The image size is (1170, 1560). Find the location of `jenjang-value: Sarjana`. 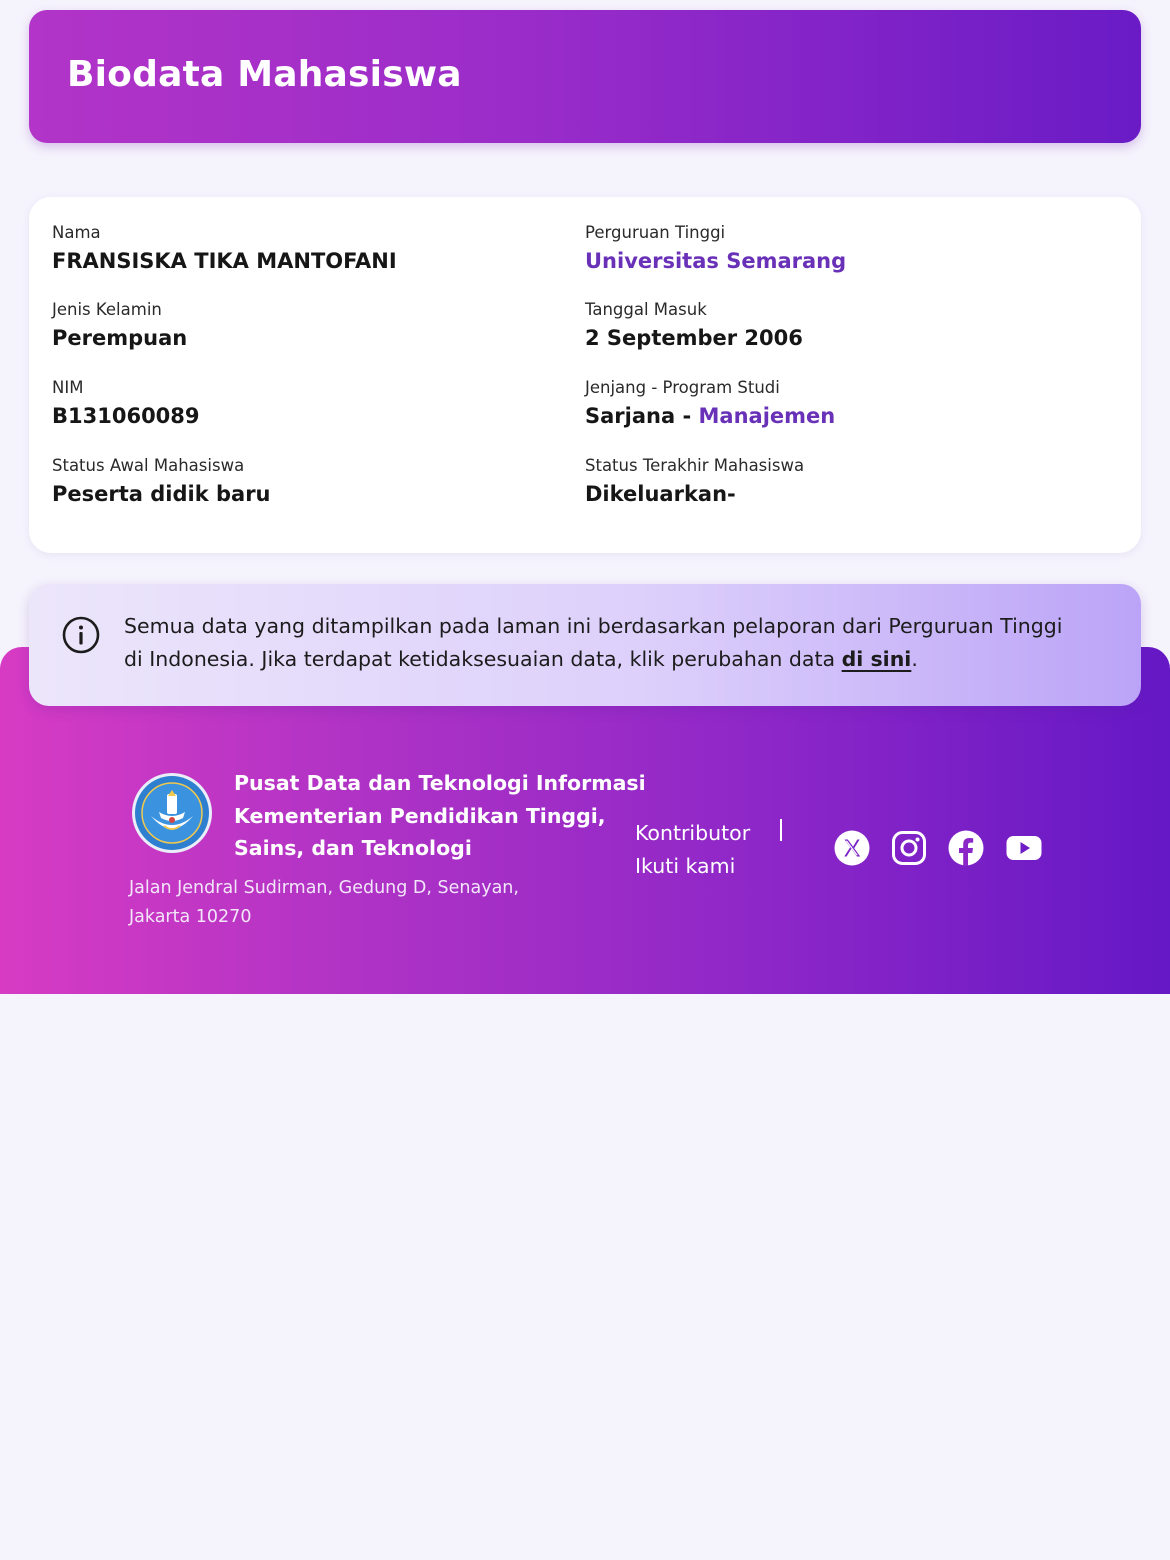

jenjang-value: Sarjana is located at coordinates (630, 416).